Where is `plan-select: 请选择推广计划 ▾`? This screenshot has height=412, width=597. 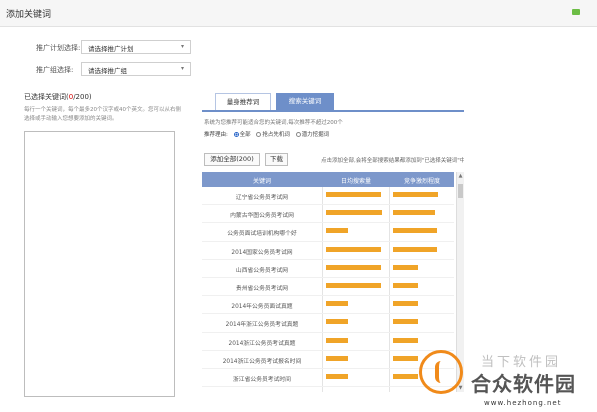
plan-select: 请选择推广计划 ▾ is located at coordinates (136, 47).